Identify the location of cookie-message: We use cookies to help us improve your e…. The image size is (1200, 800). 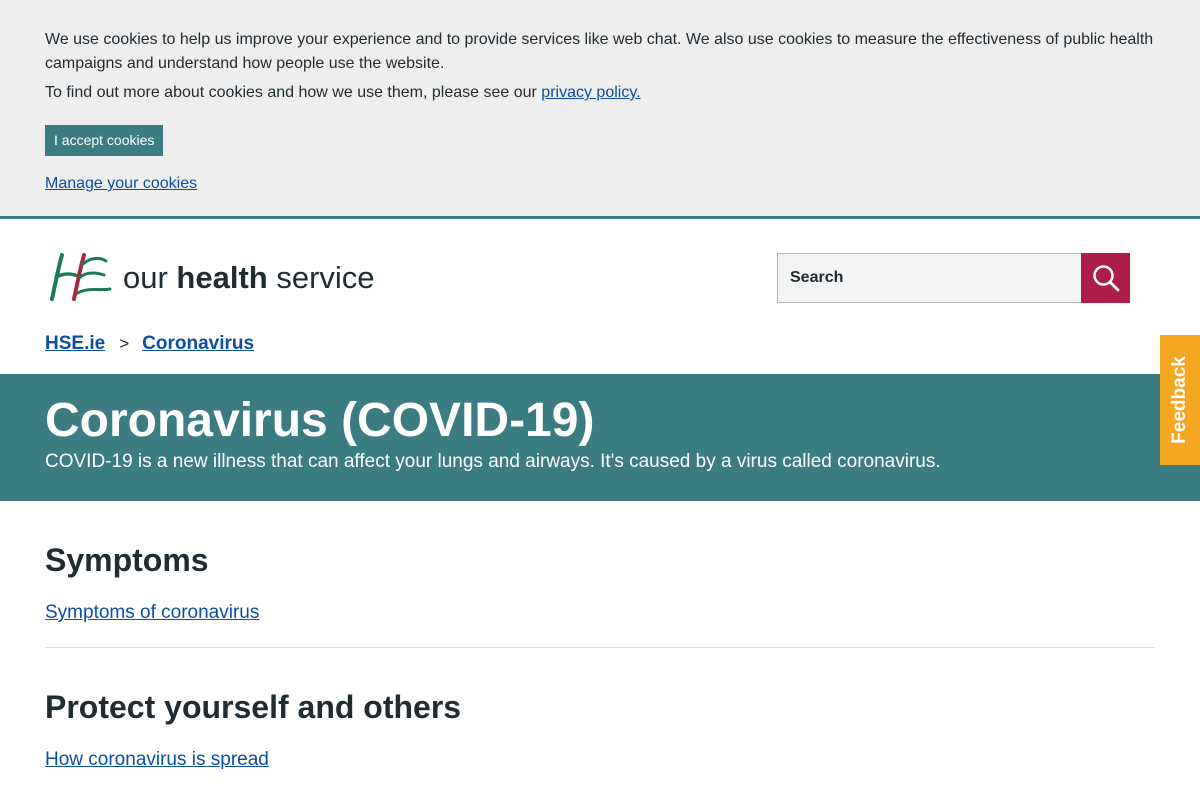
(599, 51).